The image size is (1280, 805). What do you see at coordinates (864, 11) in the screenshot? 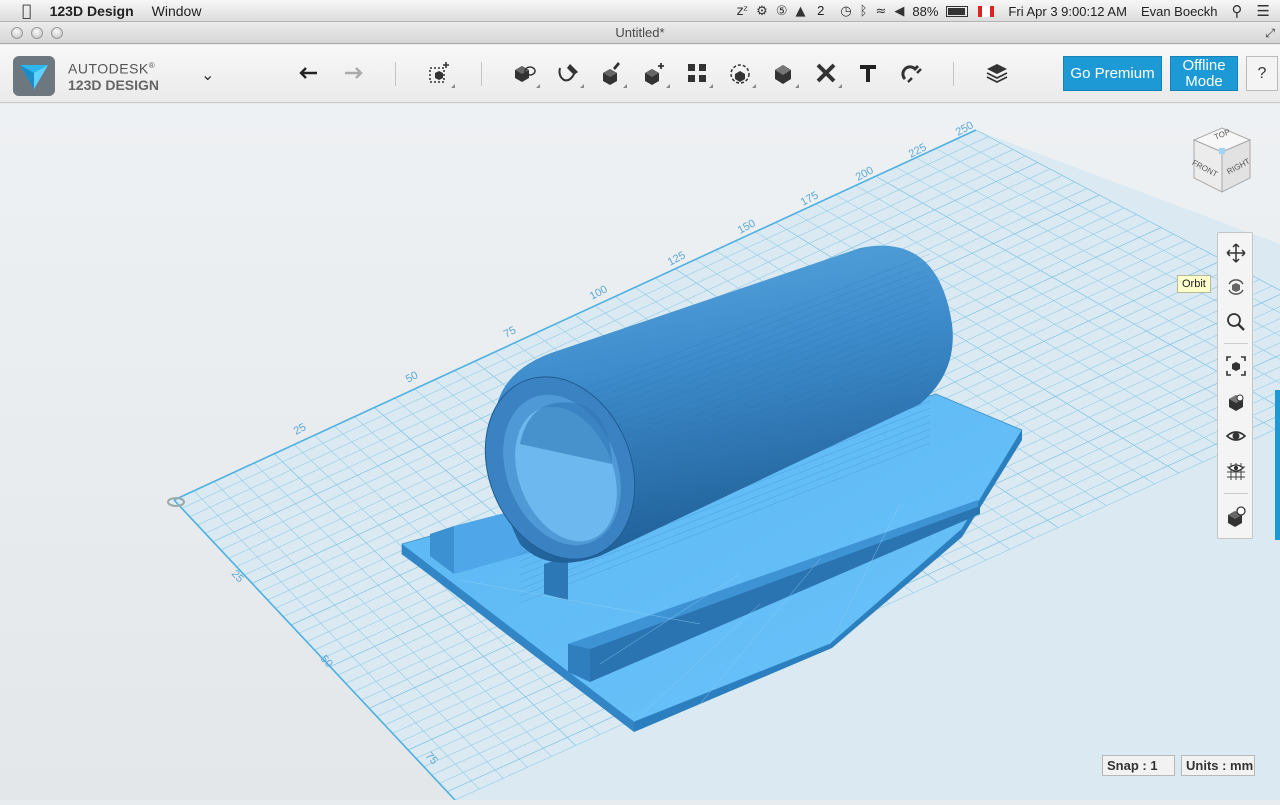
I see `bluetooth-icon: ᛒ` at bounding box center [864, 11].